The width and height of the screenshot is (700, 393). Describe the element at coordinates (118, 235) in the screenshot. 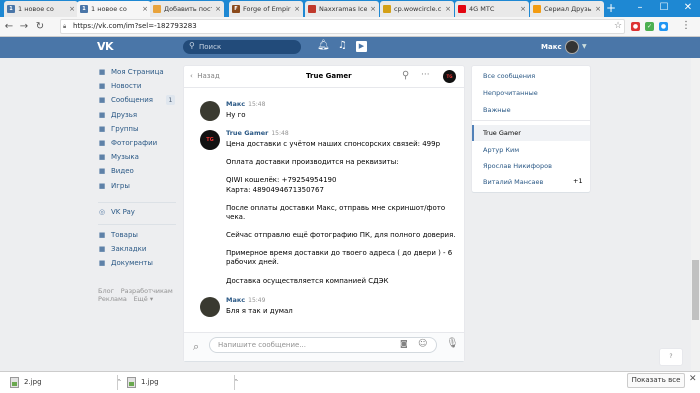

I see `nav-item: ■ Товары` at that location.